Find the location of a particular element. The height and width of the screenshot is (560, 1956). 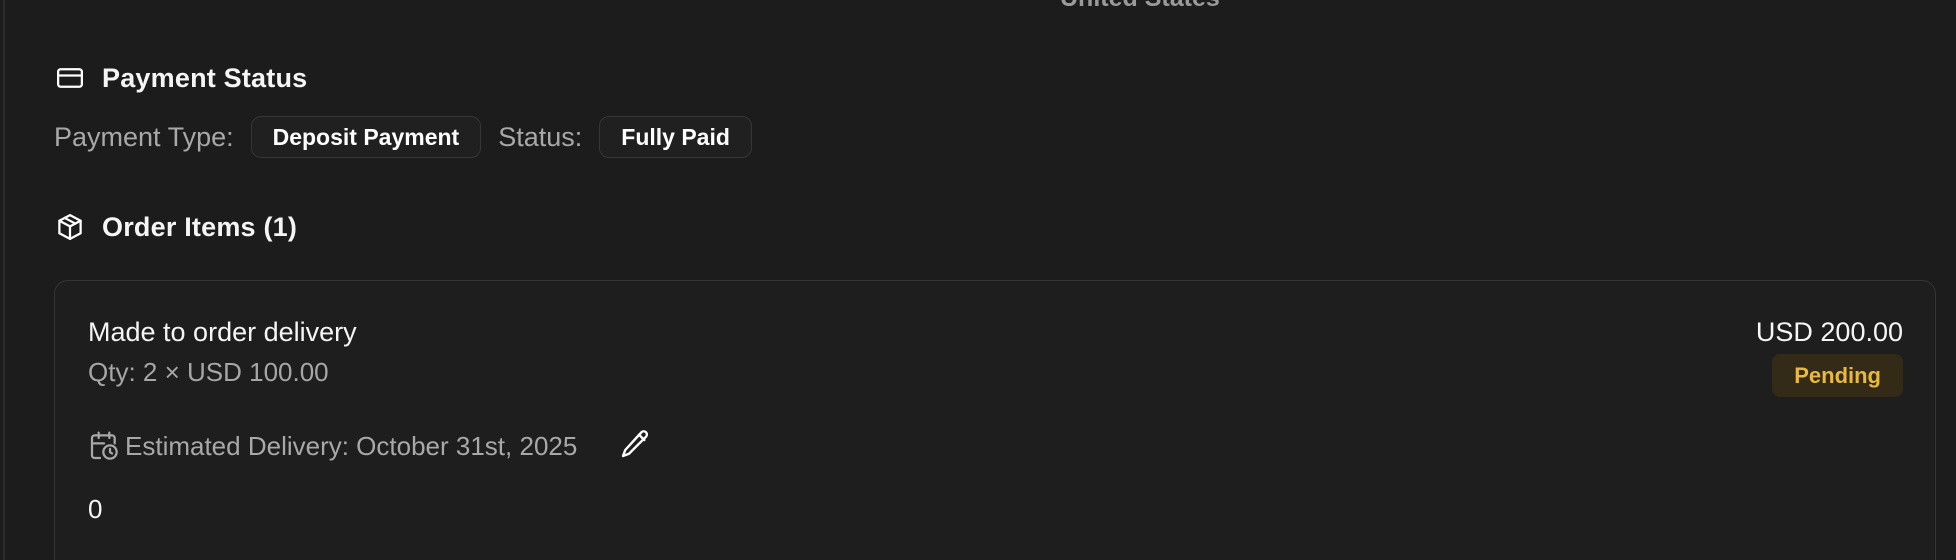

item-quantity: Qty: 2 × USD 100.00 is located at coordinates (208, 372).